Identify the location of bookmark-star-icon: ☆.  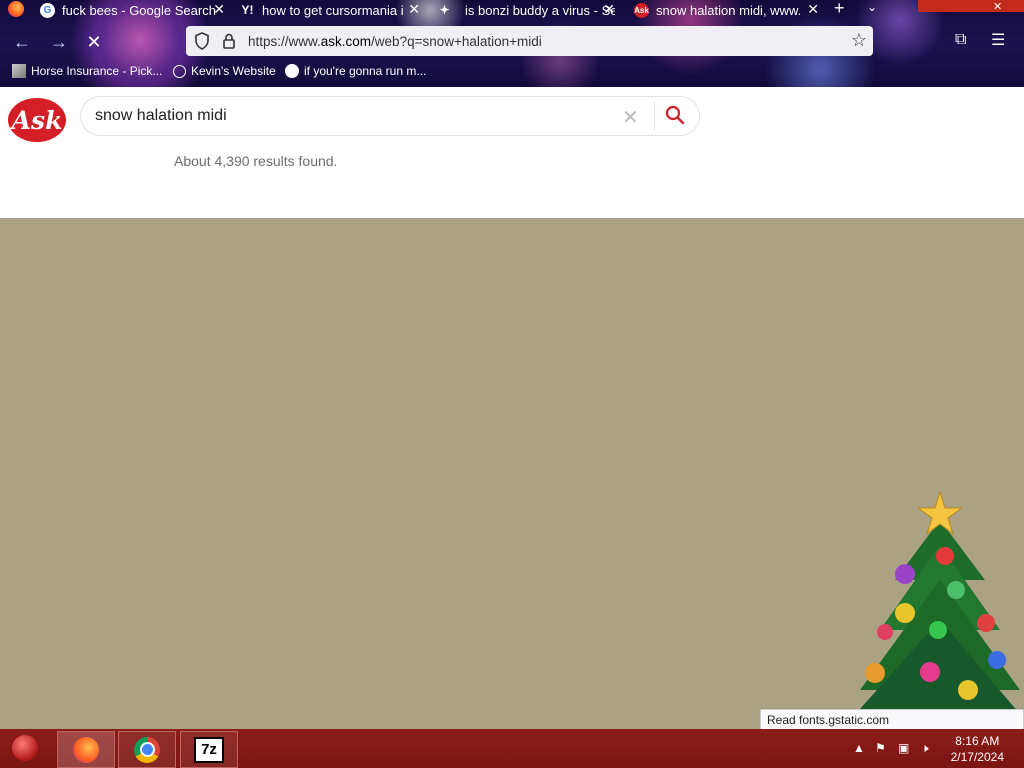
(859, 40).